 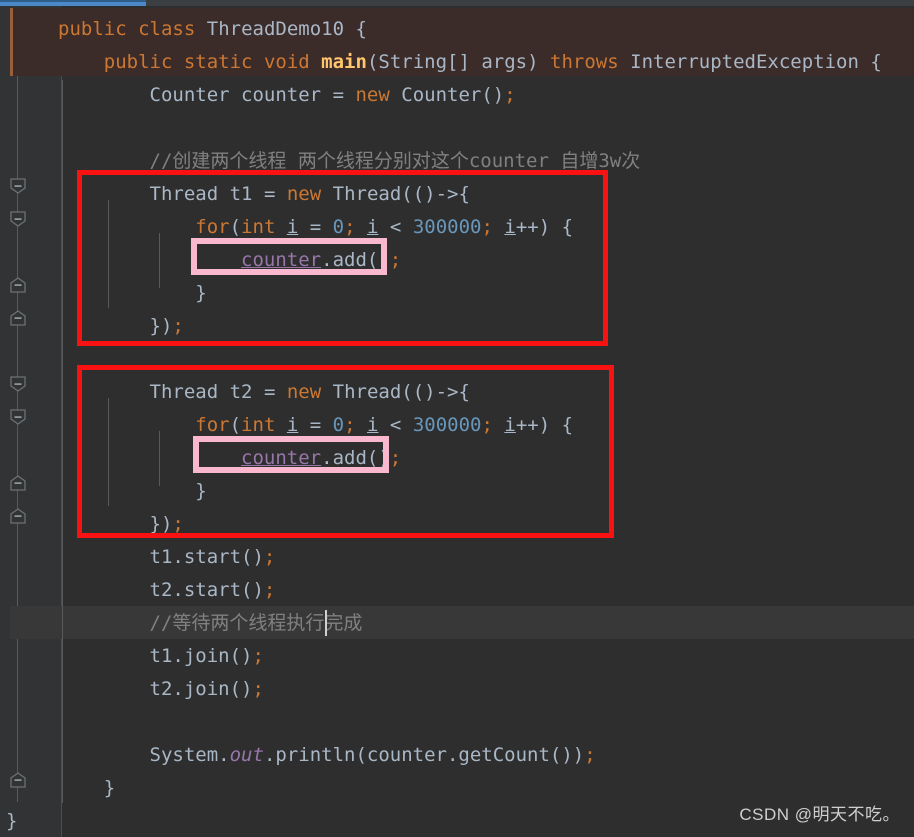 What do you see at coordinates (18, 483) in the screenshot?
I see `fold-marker-for2end-icon` at bounding box center [18, 483].